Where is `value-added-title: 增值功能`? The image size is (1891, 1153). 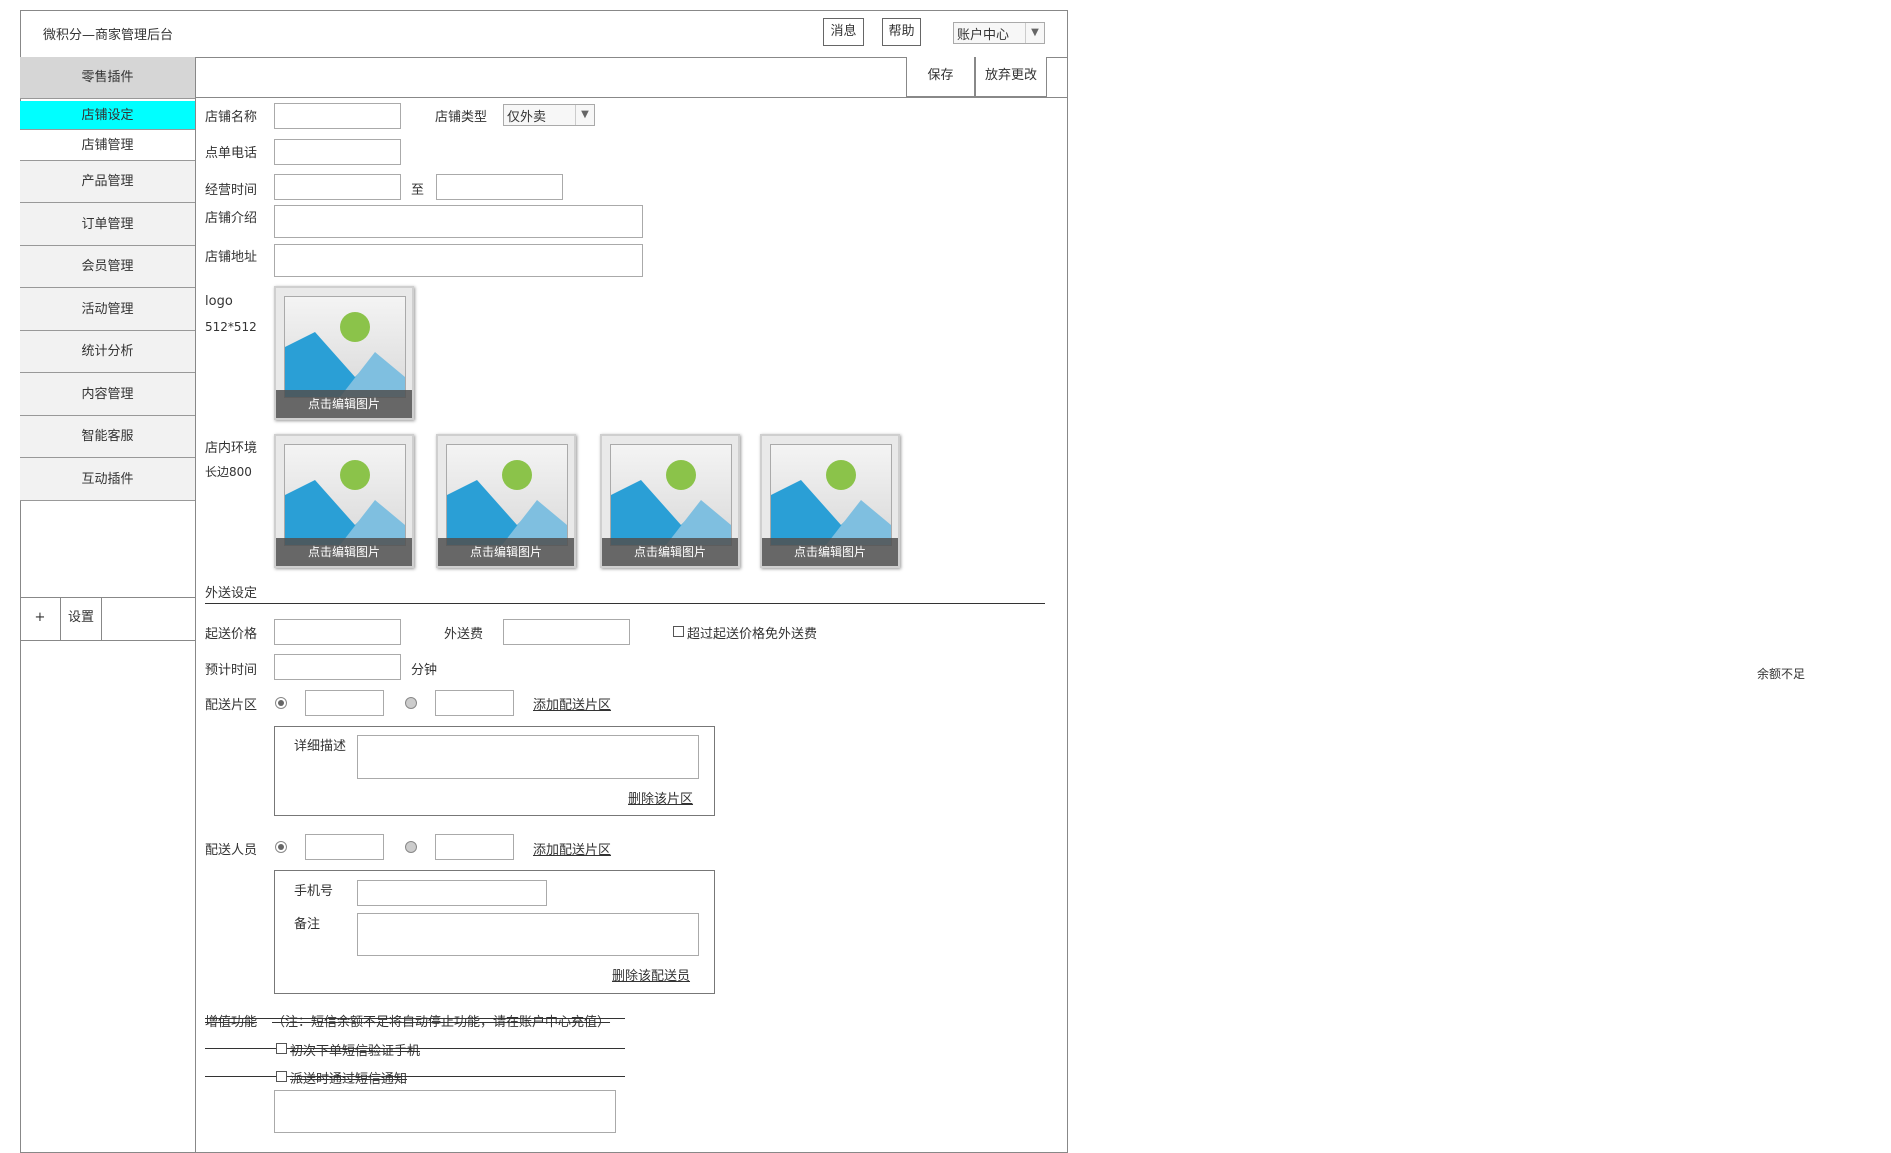
value-added-title: 增值功能 is located at coordinates (231, 1022).